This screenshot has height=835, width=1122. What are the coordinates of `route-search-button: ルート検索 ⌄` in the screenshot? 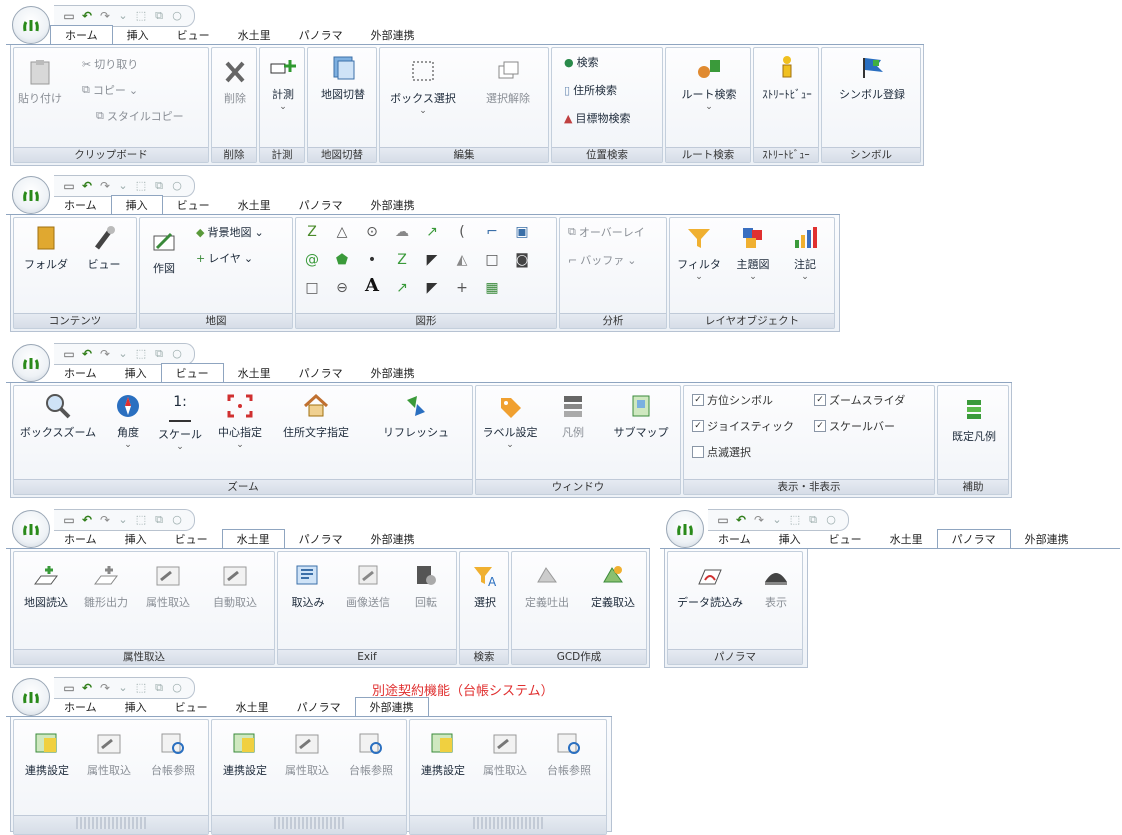 It's located at (709, 83).